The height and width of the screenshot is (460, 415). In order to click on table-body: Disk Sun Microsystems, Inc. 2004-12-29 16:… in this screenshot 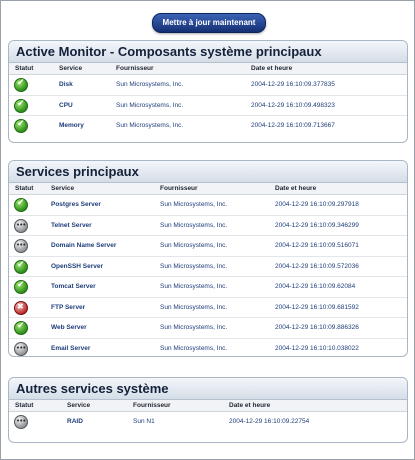, I will do `click(208, 105)`.